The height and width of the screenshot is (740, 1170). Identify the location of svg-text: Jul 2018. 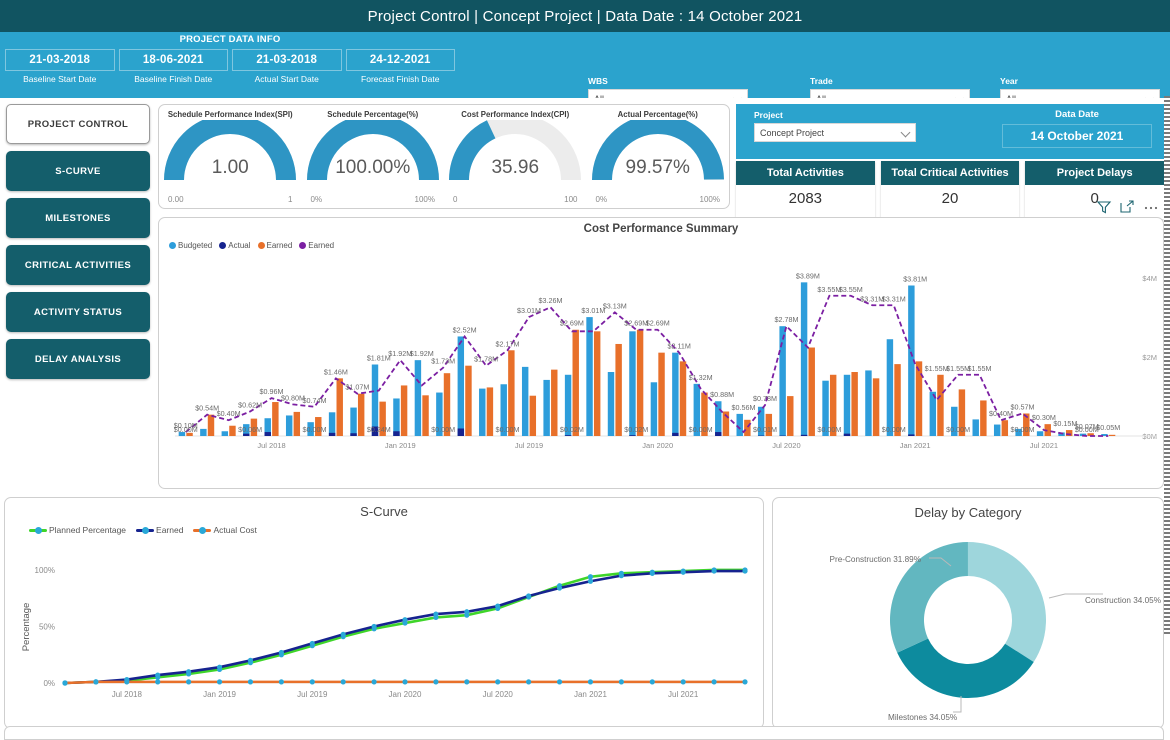
(271, 445).